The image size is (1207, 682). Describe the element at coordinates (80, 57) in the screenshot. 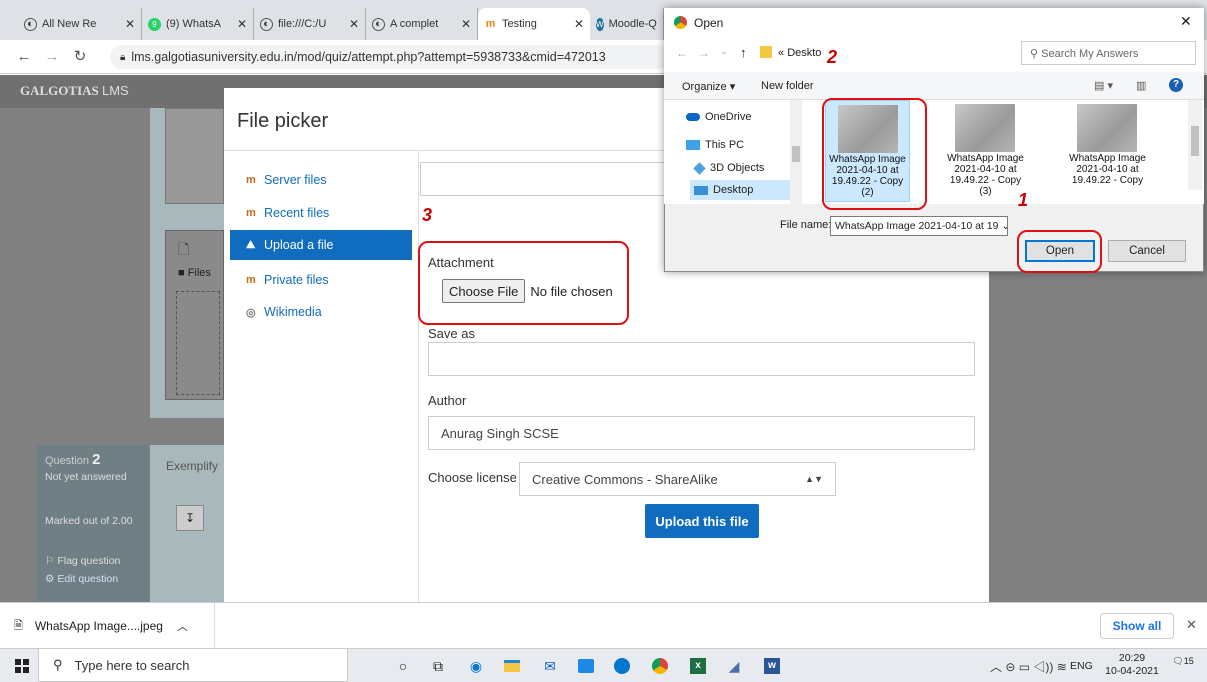

I see `reload-icon: ↻` at that location.